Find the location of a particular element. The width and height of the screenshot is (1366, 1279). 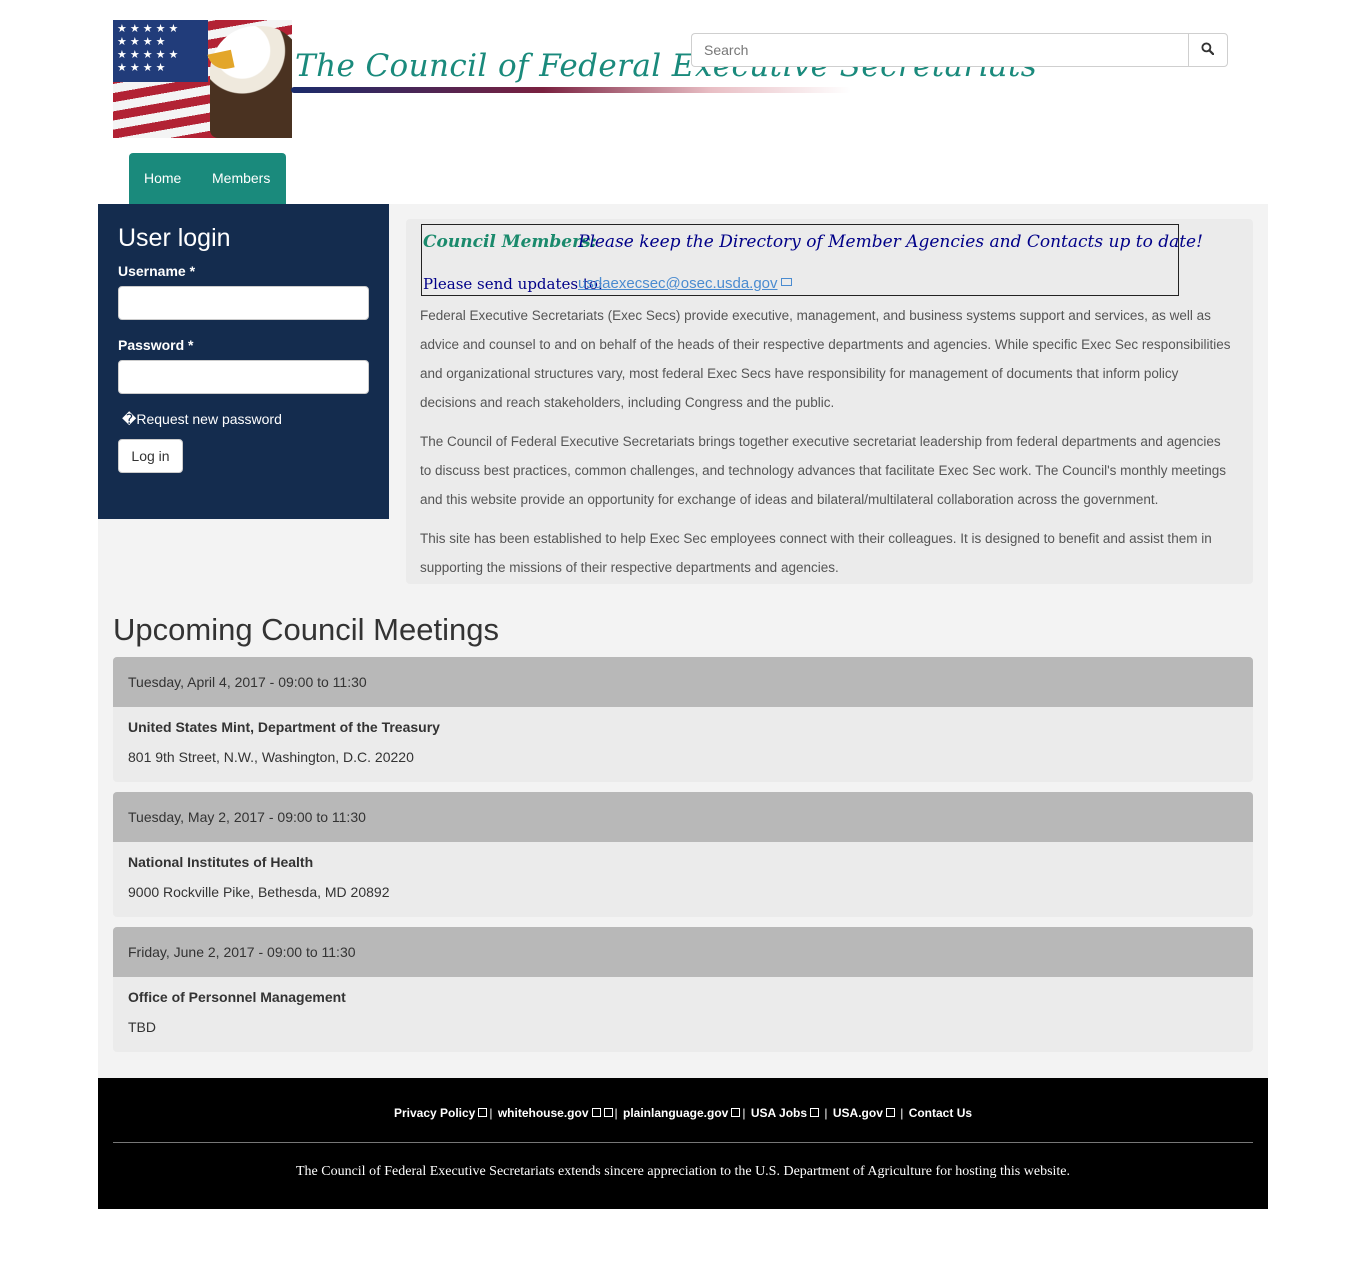

meeting-date: Friday, June 2, 2017 - 09:00 to 11:30 is located at coordinates (242, 952).